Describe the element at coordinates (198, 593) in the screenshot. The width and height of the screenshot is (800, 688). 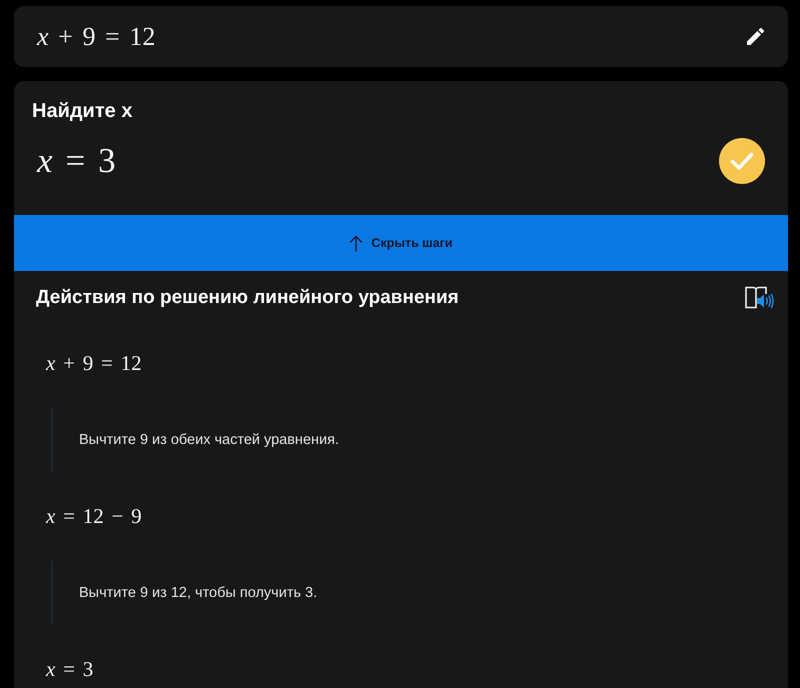
I see `step-explanation: Вычтите 9 из 12, чтобы получить 3.` at that location.